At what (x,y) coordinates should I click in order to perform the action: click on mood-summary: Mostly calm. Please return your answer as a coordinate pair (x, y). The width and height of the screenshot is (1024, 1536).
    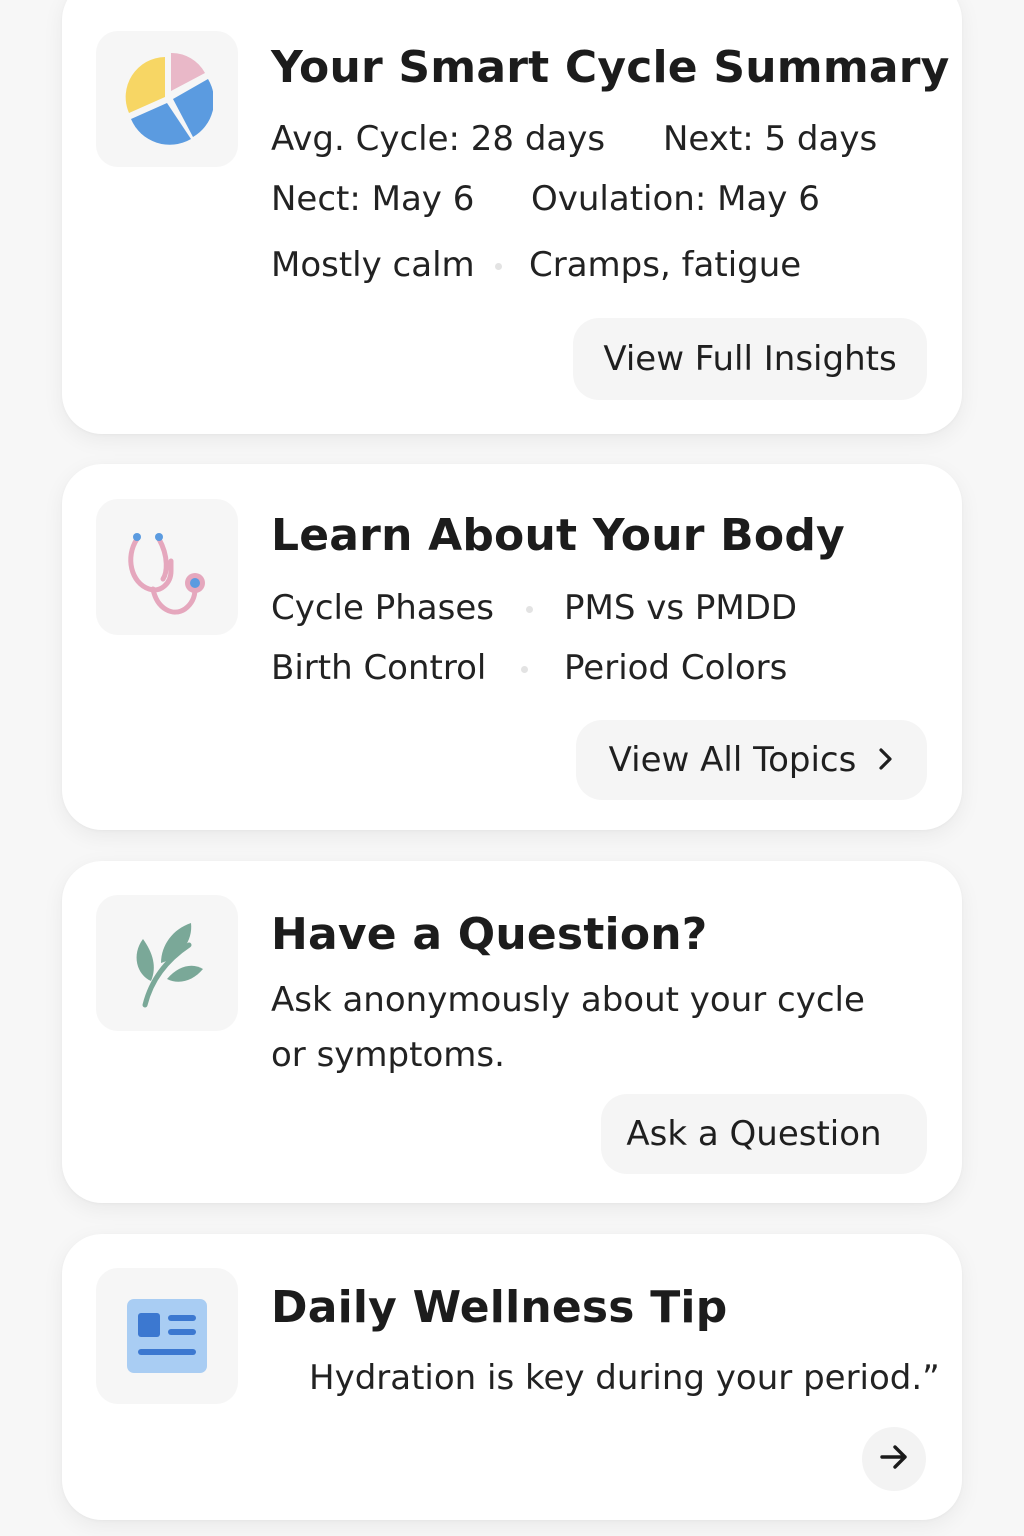
    Looking at the image, I should click on (373, 265).